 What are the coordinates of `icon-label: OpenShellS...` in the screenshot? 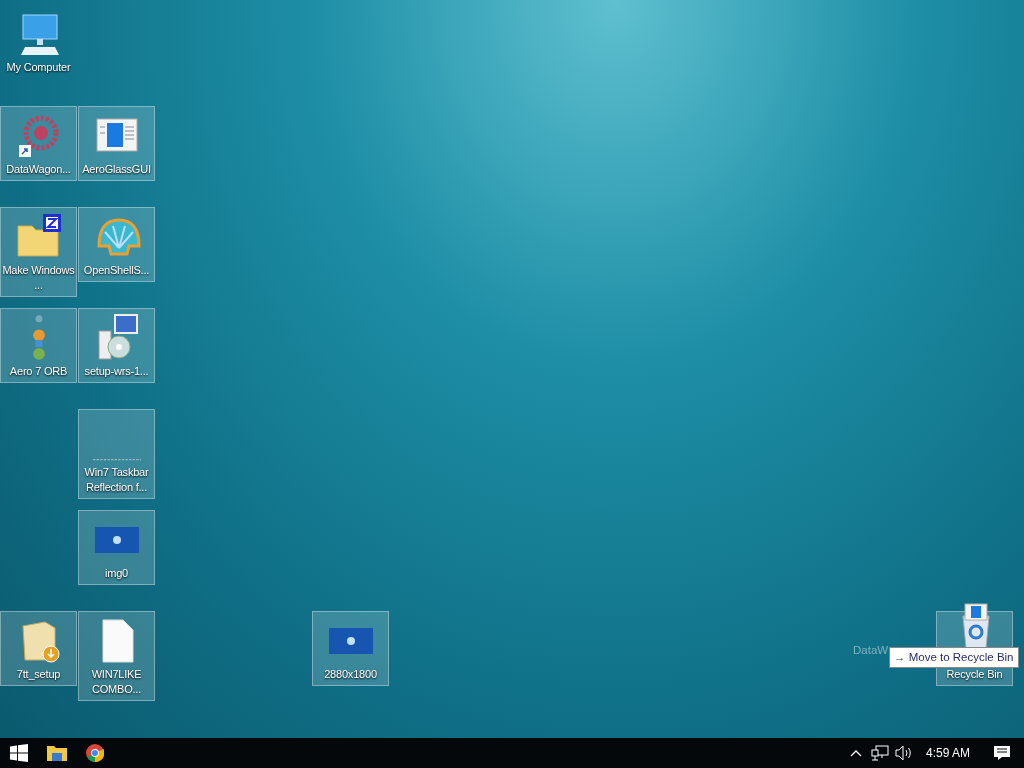 It's located at (116, 270).